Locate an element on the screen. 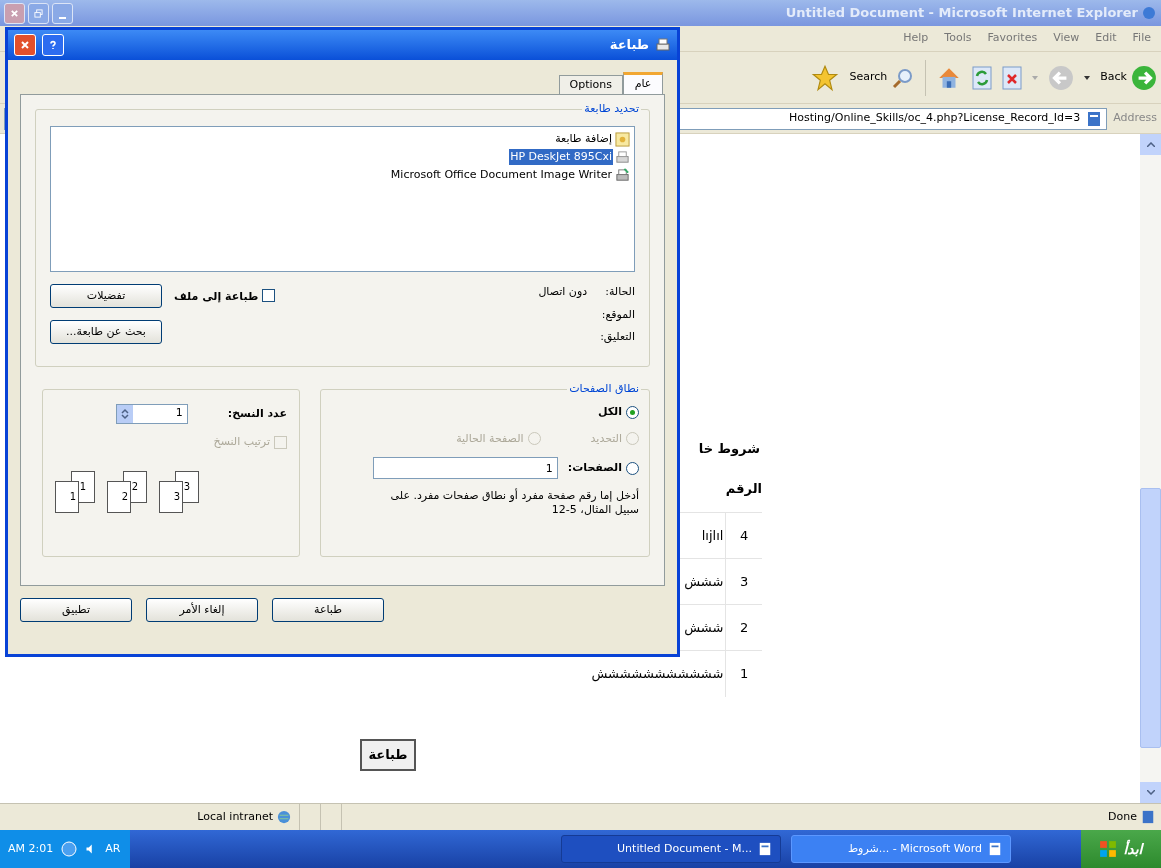  table-cell: 1 is located at coordinates (743, 673).